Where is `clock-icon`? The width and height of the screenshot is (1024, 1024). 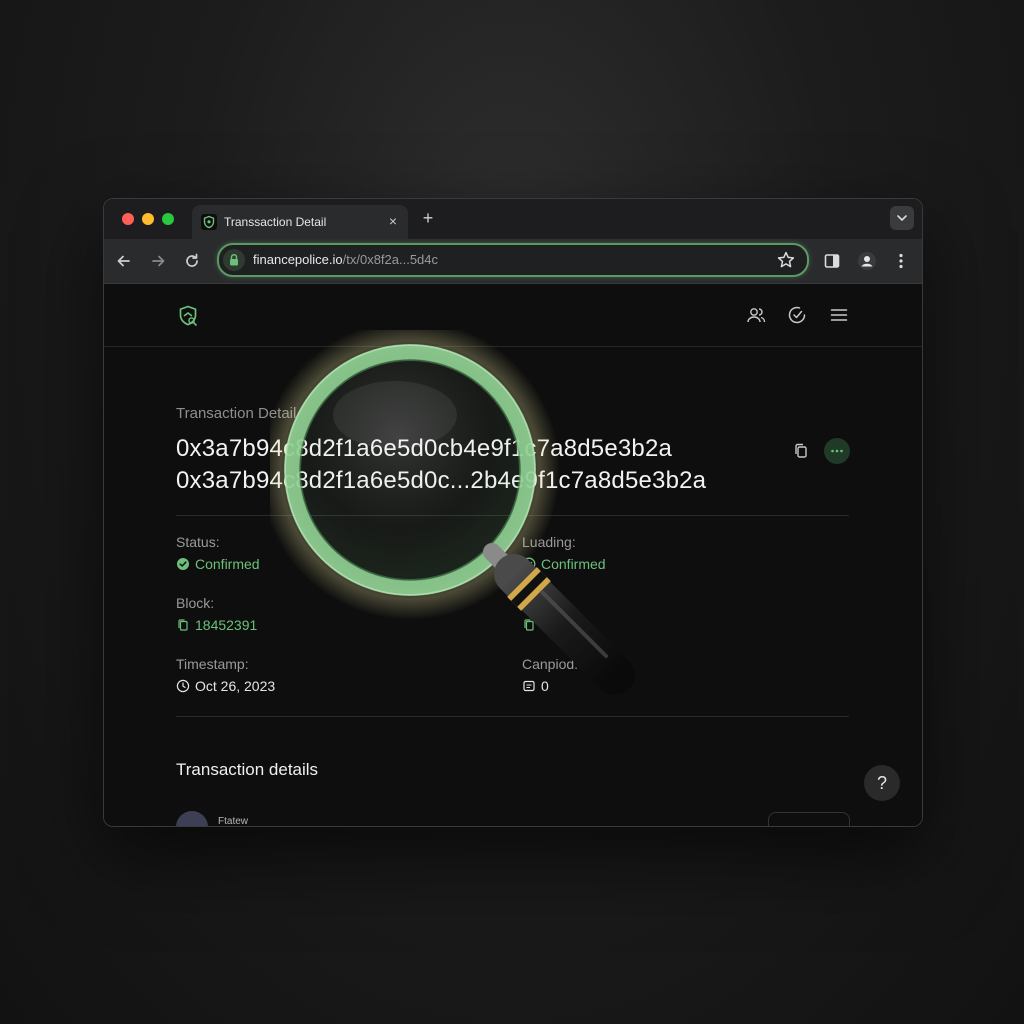 clock-icon is located at coordinates (183, 686).